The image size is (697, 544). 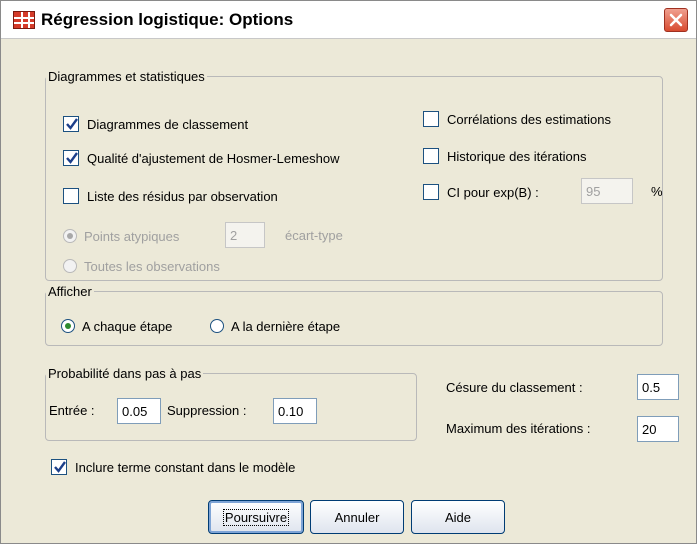 What do you see at coordinates (24, 20) in the screenshot?
I see `spss-grid-icon` at bounding box center [24, 20].